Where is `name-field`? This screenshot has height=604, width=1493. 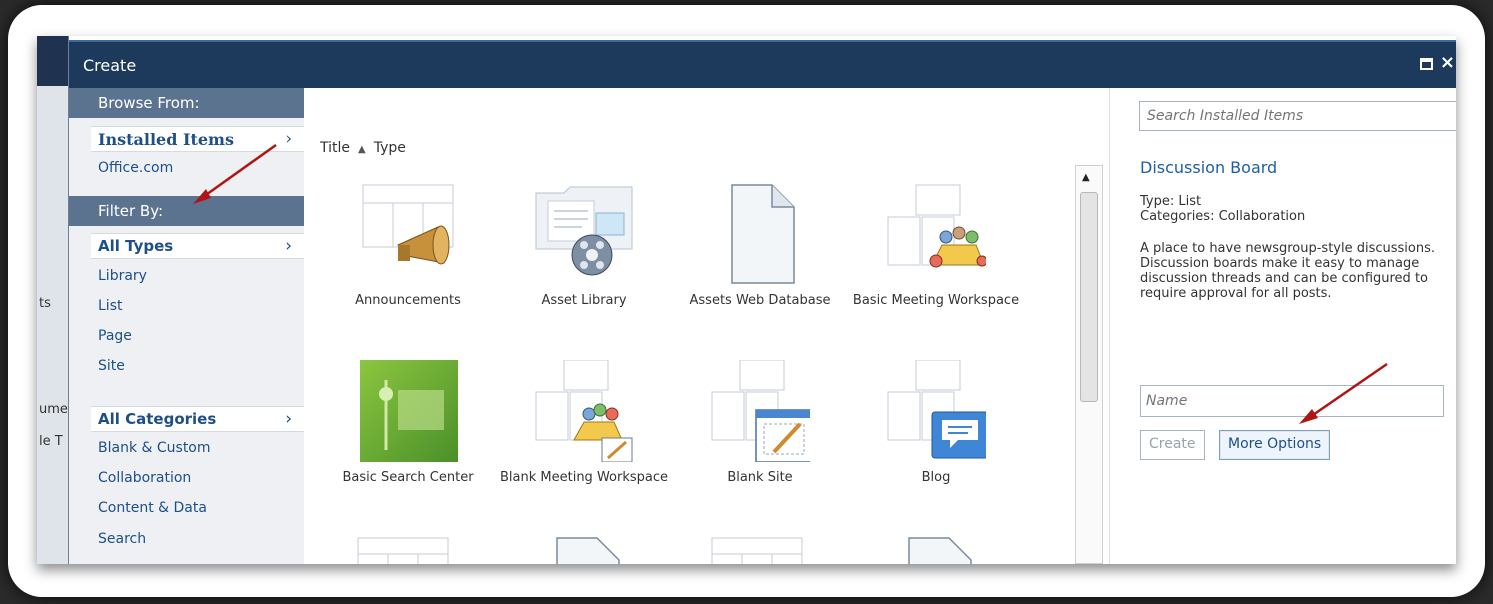 name-field is located at coordinates (1292, 401).